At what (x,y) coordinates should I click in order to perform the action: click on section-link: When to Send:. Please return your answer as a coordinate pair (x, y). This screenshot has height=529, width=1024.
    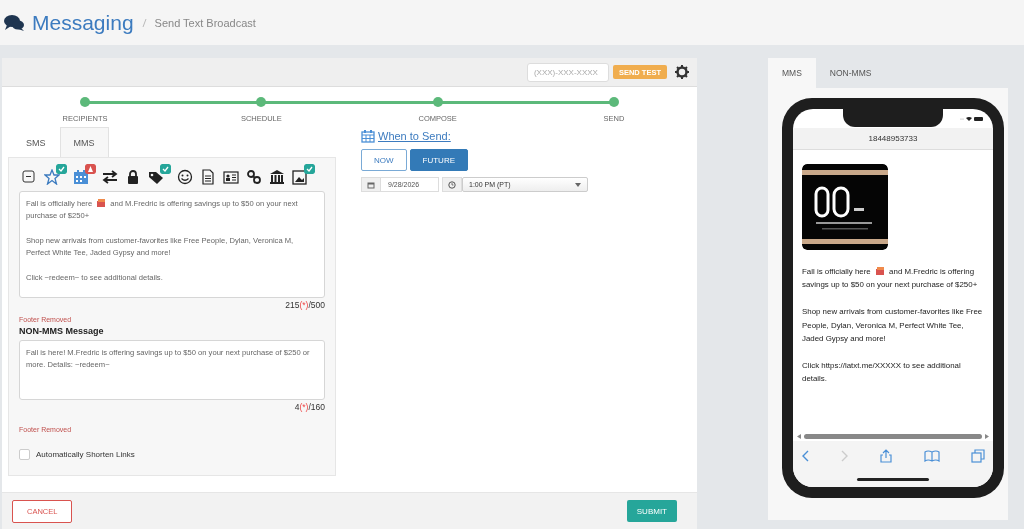
    Looking at the image, I should click on (414, 136).